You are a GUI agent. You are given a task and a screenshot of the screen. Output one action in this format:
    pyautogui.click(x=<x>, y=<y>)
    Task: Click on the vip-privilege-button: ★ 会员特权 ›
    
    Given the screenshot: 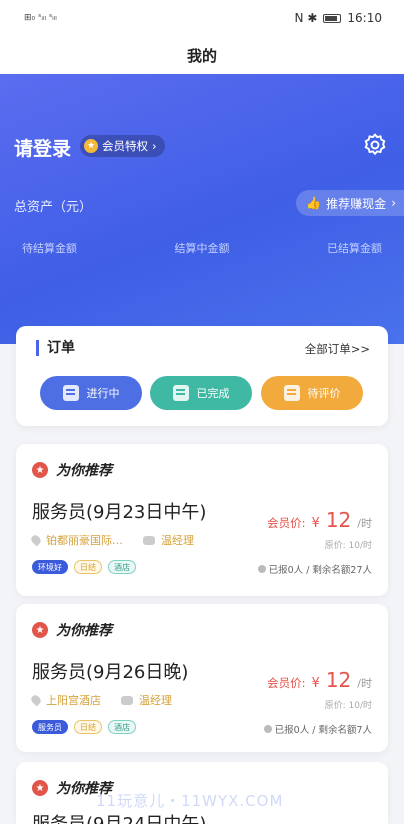 What is the action you would take?
    pyautogui.click(x=122, y=146)
    